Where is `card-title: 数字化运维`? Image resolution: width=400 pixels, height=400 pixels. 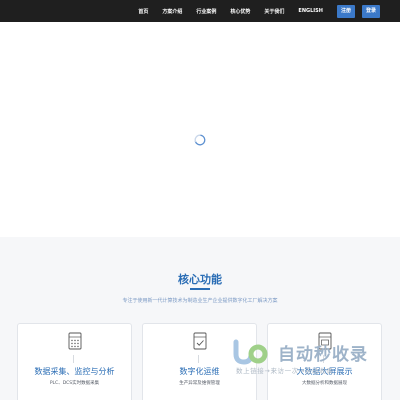
card-title: 数字化运维 is located at coordinates (199, 371).